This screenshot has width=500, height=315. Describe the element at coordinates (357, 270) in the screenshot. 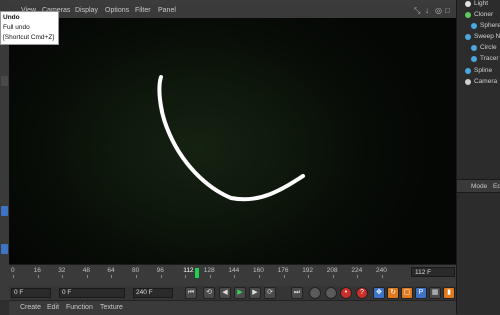

I see `timeline-tick-label: 224` at that location.